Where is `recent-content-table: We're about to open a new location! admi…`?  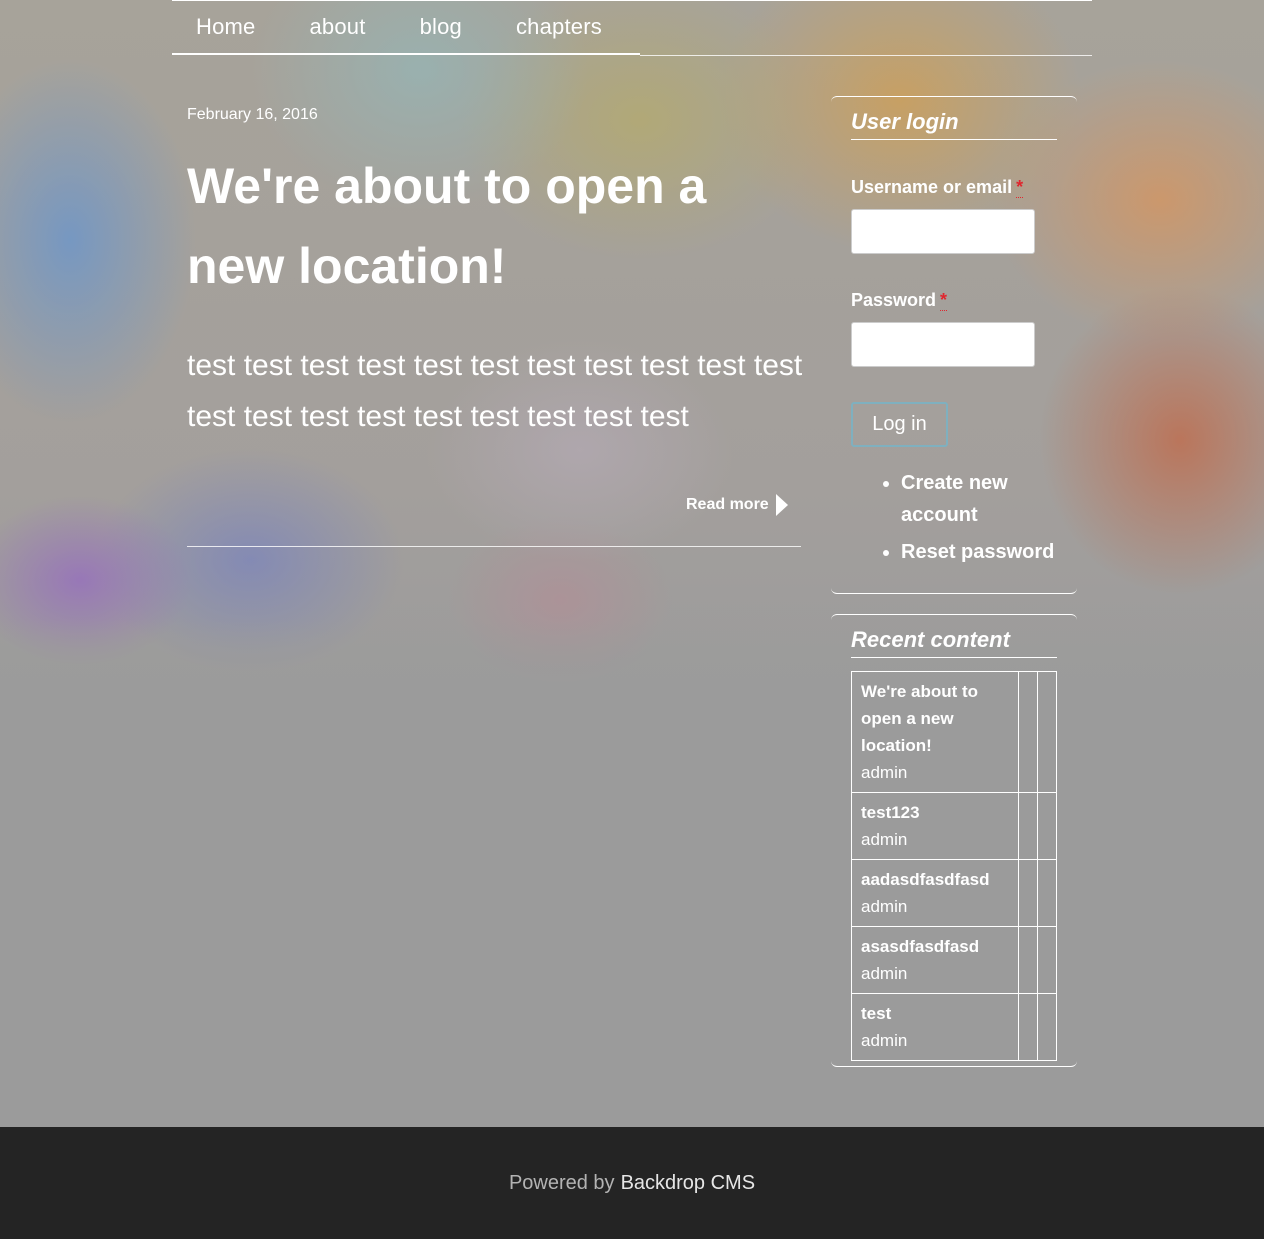 recent-content-table: We're about to open a new location! admi… is located at coordinates (954, 866).